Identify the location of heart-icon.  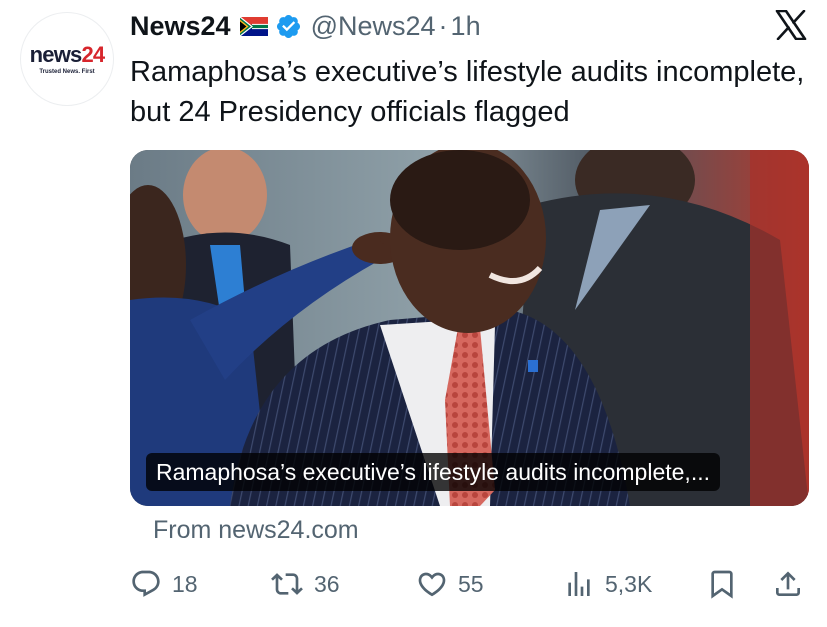
(432, 584).